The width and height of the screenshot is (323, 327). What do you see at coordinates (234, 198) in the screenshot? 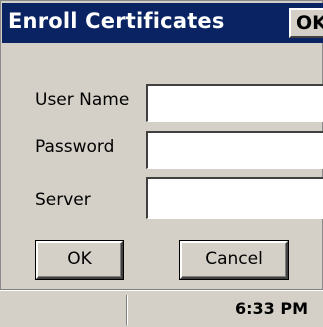
I see `server-field` at bounding box center [234, 198].